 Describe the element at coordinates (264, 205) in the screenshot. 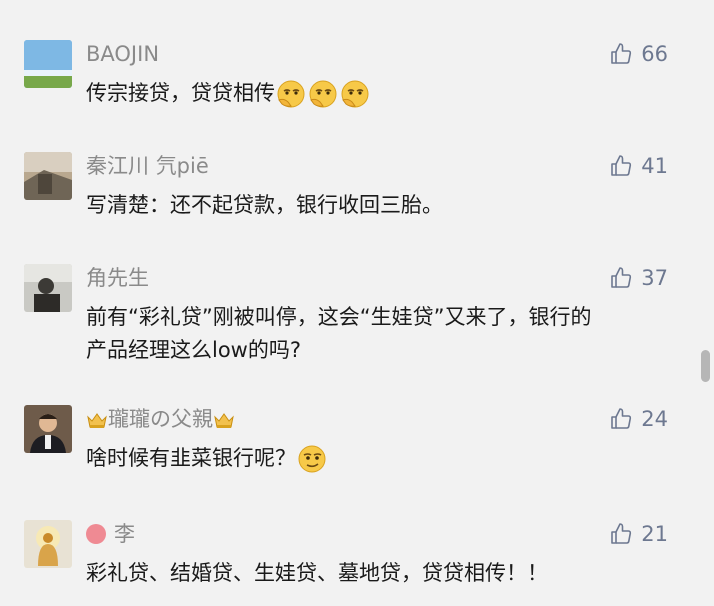

I see `comment-text: 写清楚：还不起贷款，银行收回三胎。` at that location.